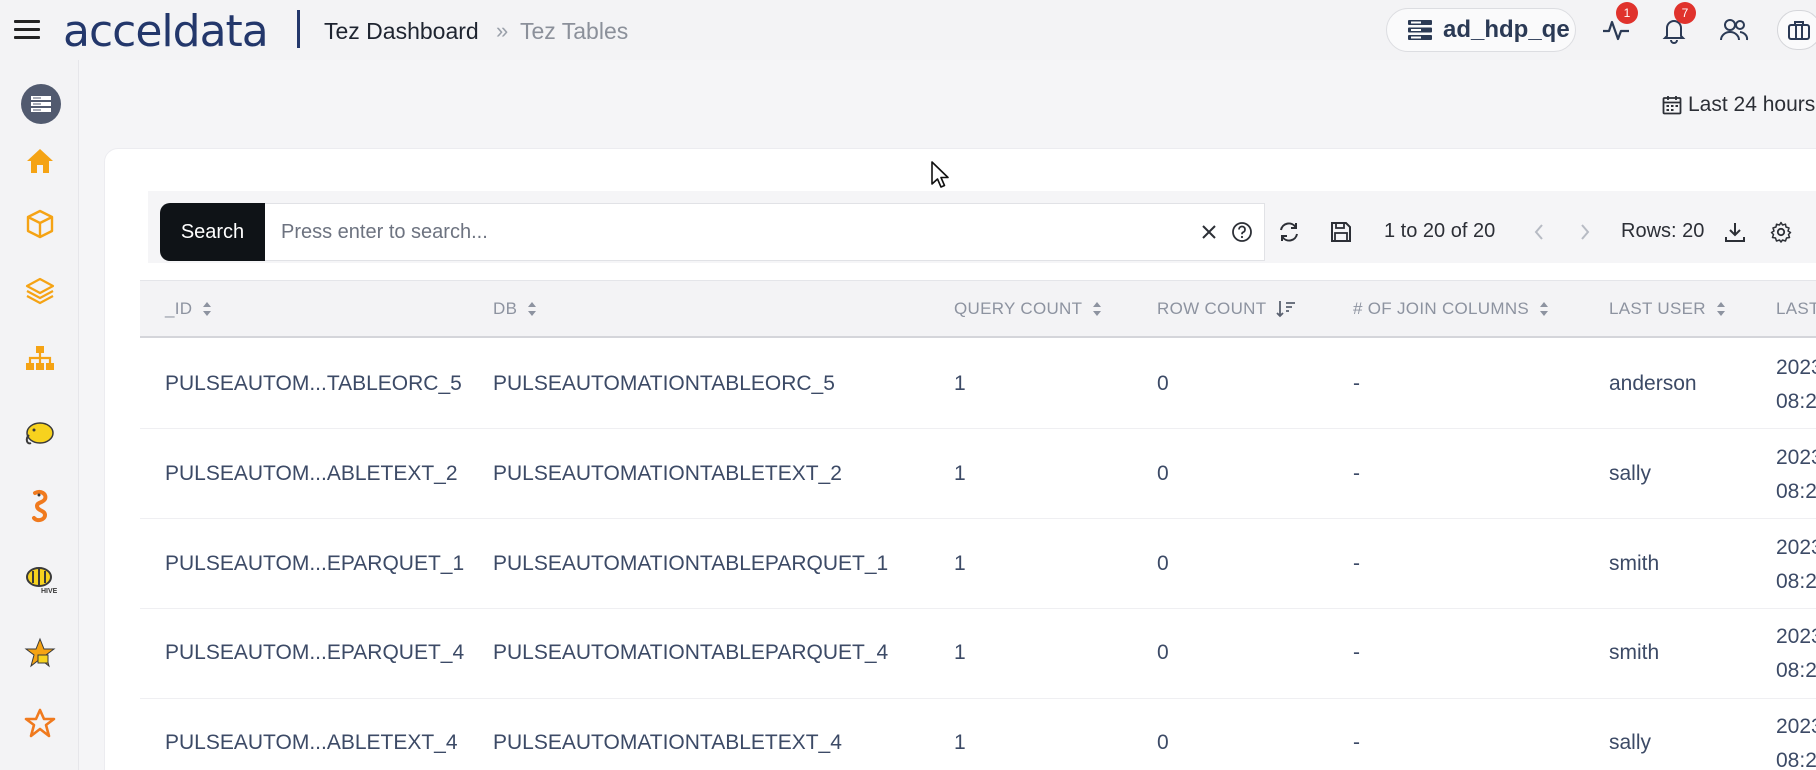  Describe the element at coordinates (1539, 232) in the screenshot. I see `previous-page-button` at that location.